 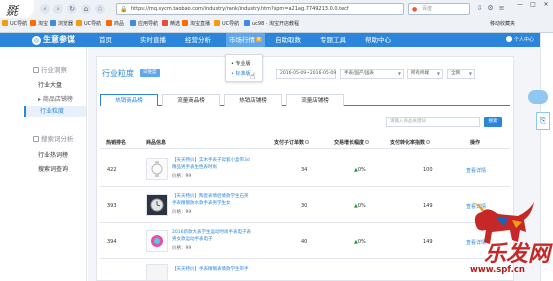 I want to click on nav-help: 帮助中心, so click(x=378, y=40).